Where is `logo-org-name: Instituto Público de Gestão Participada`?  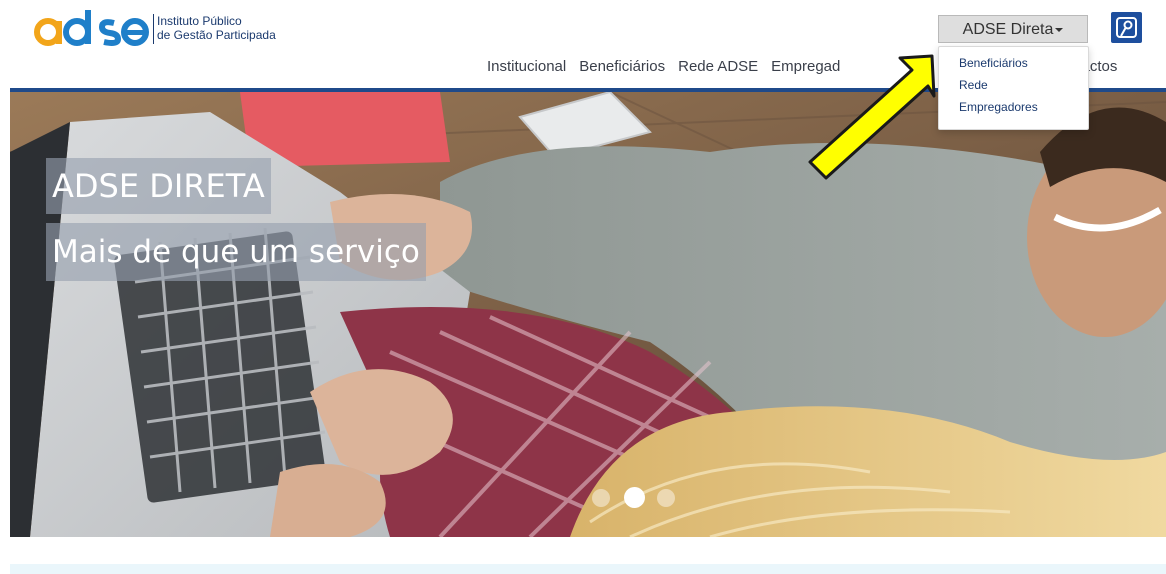 logo-org-name: Instituto Público de Gestão Participada is located at coordinates (216, 28).